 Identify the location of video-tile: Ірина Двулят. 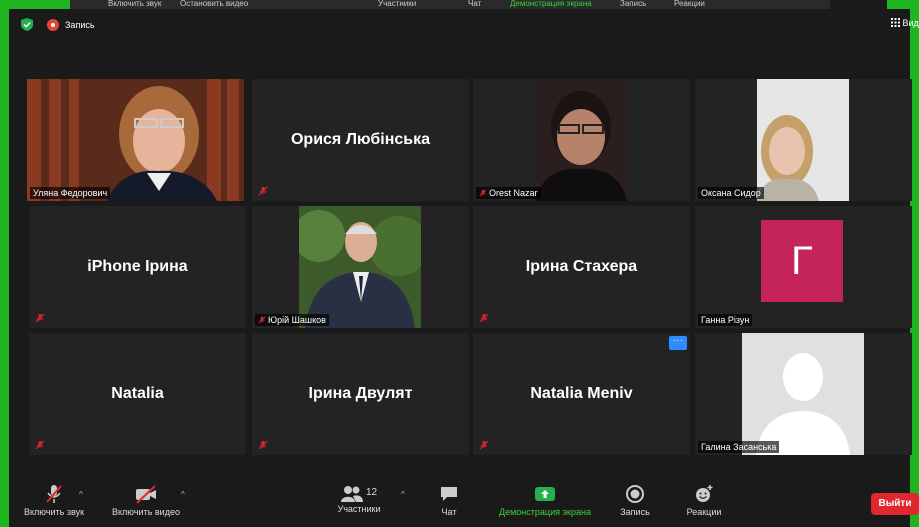
(360, 394).